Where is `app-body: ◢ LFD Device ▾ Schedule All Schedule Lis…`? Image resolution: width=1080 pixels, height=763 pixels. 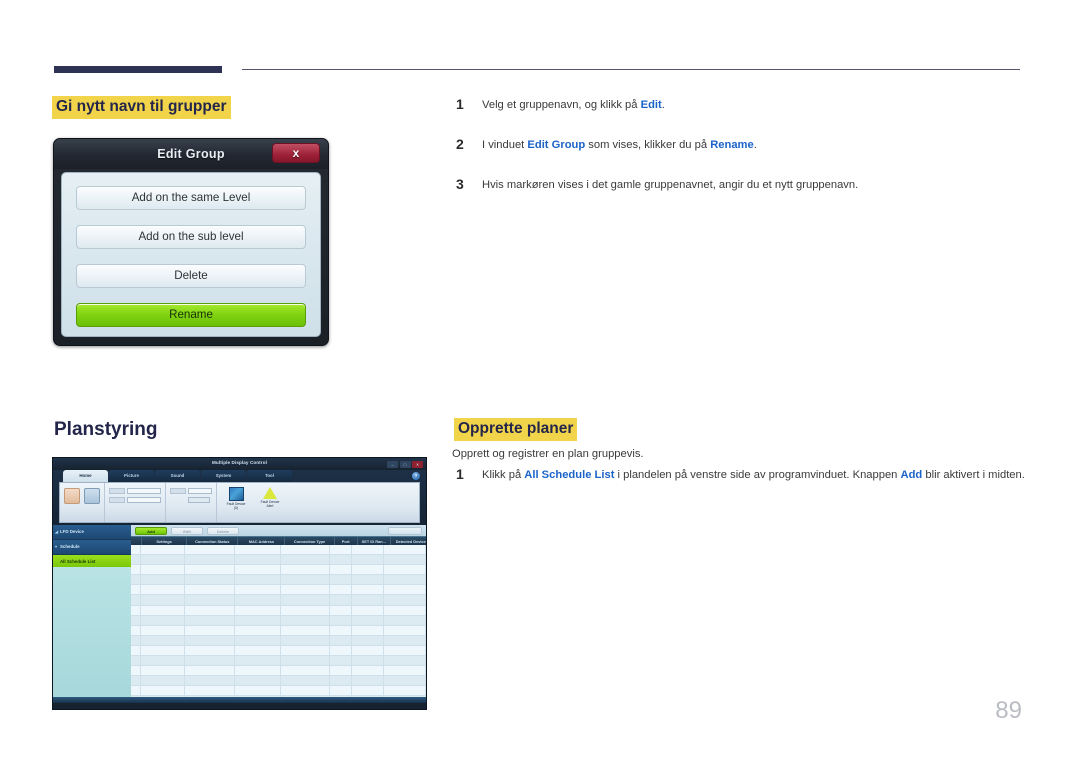 app-body: ◢ LFD Device ▾ Schedule All Schedule Lis… is located at coordinates (239, 614).